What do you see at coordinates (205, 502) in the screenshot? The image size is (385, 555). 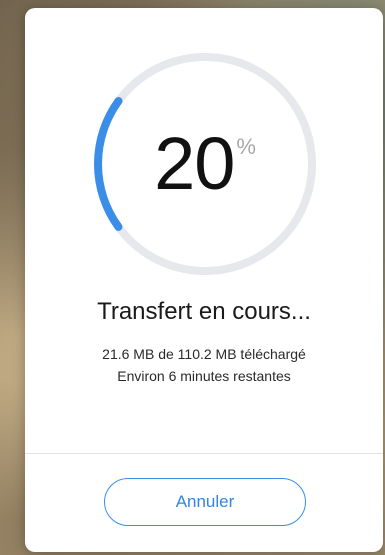 I see `cancel-button: Annuler` at bounding box center [205, 502].